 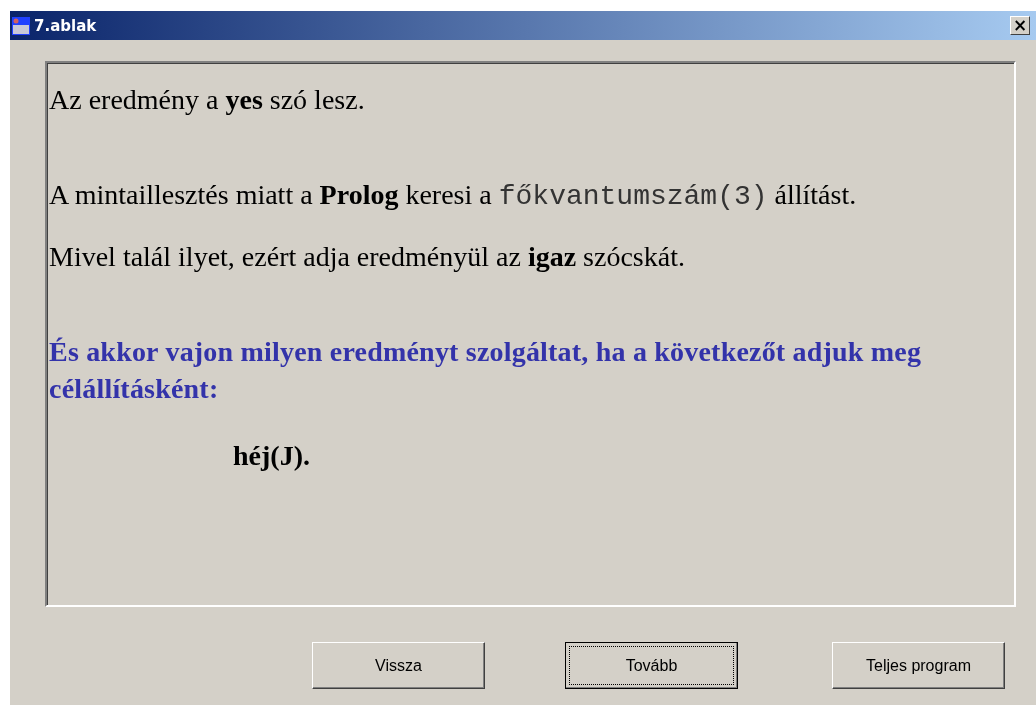 What do you see at coordinates (651, 665) in the screenshot?
I see `dialog-button: Tovább` at bounding box center [651, 665].